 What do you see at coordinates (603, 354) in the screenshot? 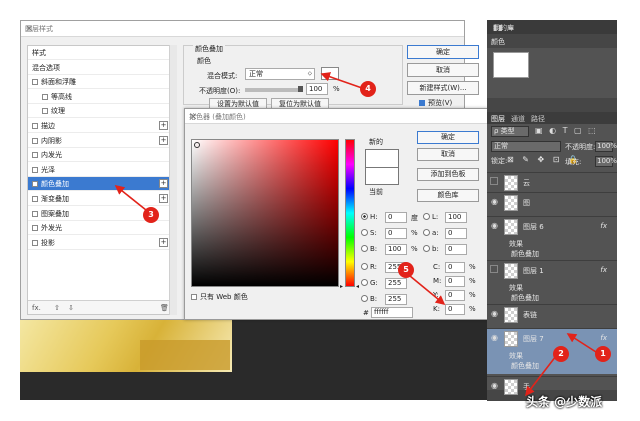
I see `annotation-marker-1: 1` at bounding box center [603, 354].